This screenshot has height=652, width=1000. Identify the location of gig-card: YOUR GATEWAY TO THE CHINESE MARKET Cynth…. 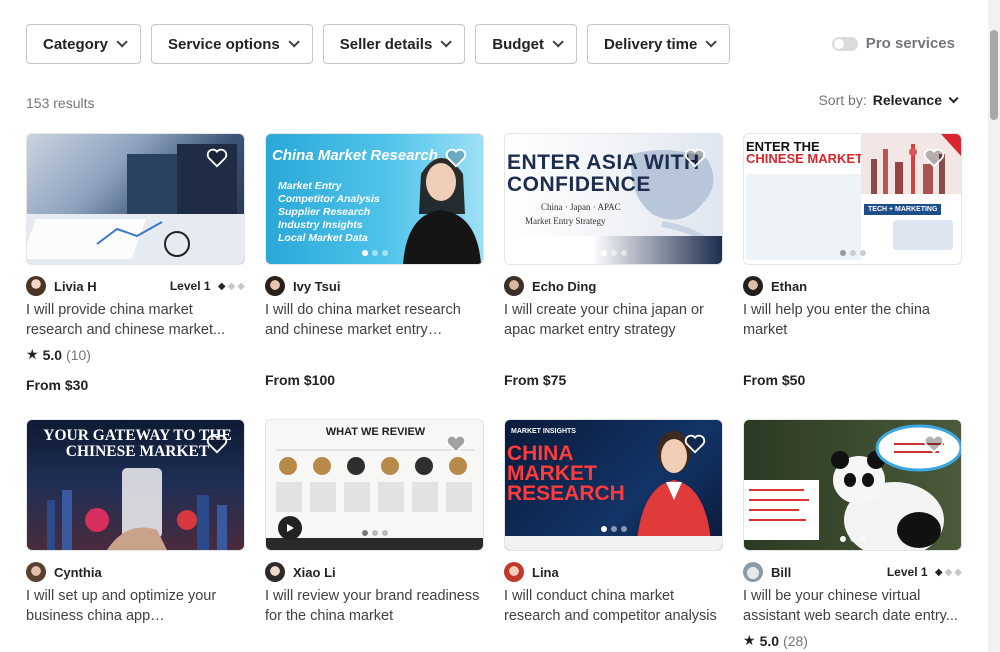
(135, 522).